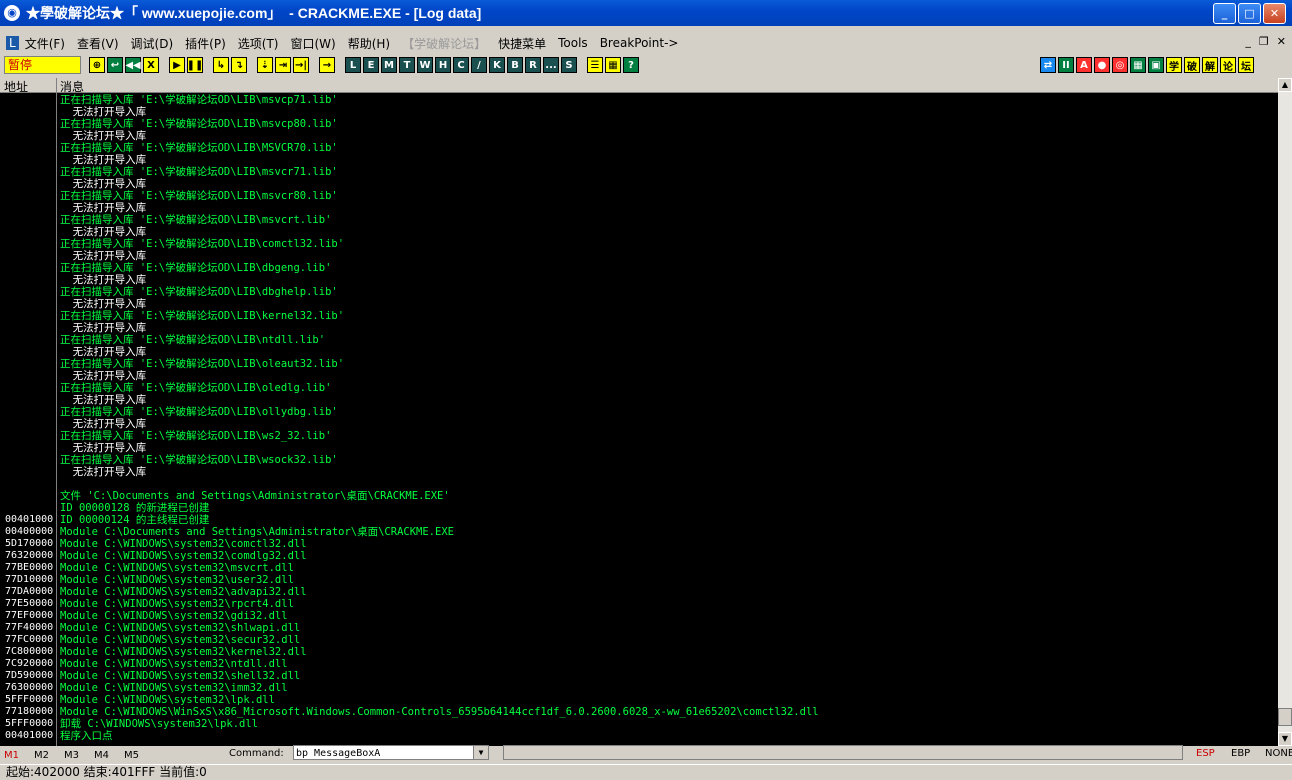  What do you see at coordinates (29, 543) in the screenshot?
I see `log-address: 5D170000` at bounding box center [29, 543].